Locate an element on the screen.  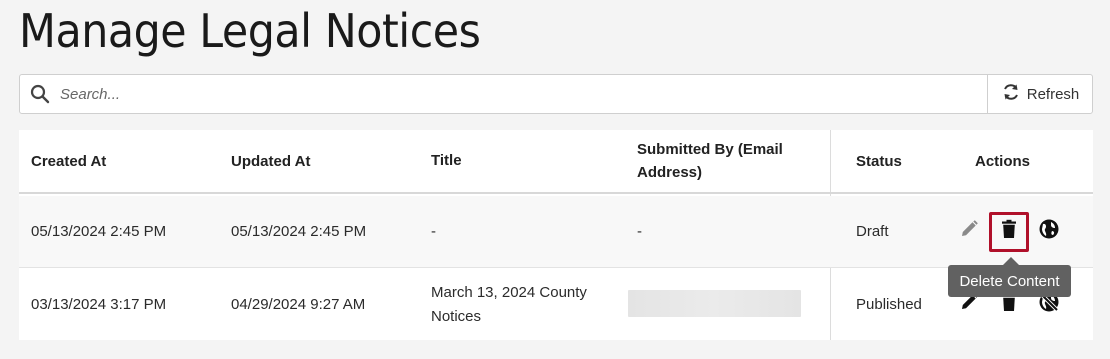
search-input is located at coordinates (523, 94).